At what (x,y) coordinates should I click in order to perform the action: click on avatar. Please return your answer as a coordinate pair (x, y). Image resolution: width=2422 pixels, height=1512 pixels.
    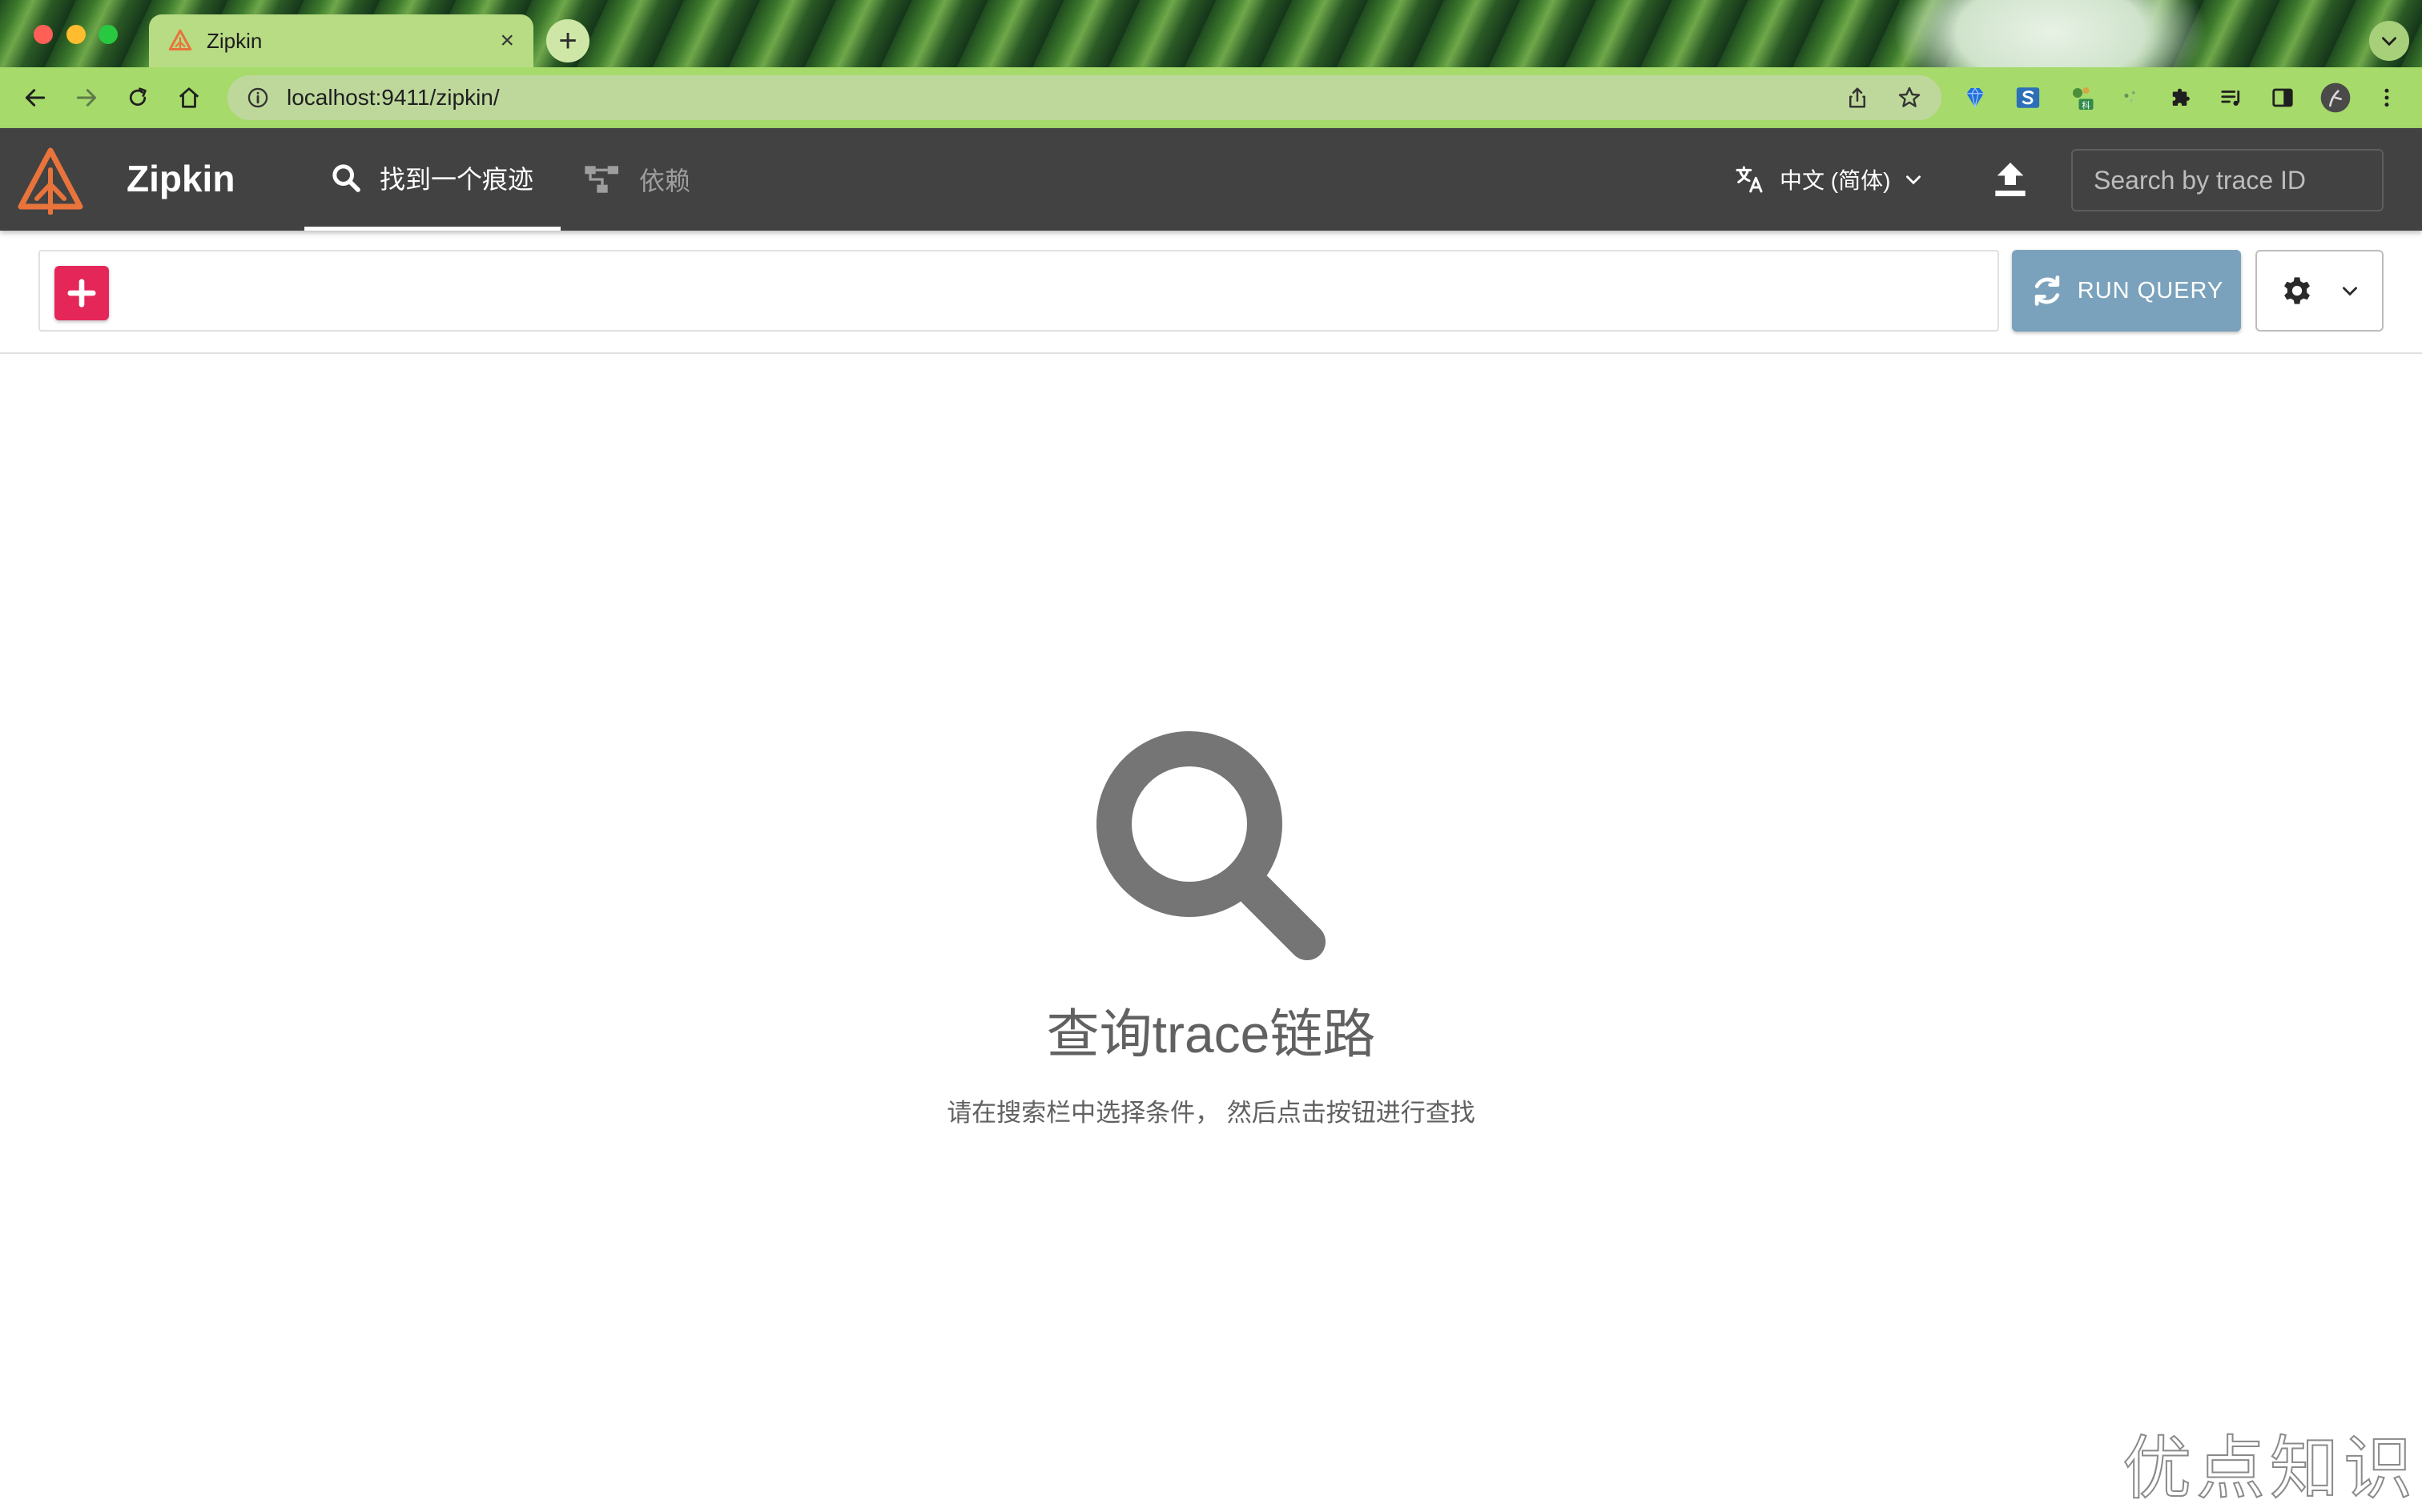
    Looking at the image, I should click on (2335, 97).